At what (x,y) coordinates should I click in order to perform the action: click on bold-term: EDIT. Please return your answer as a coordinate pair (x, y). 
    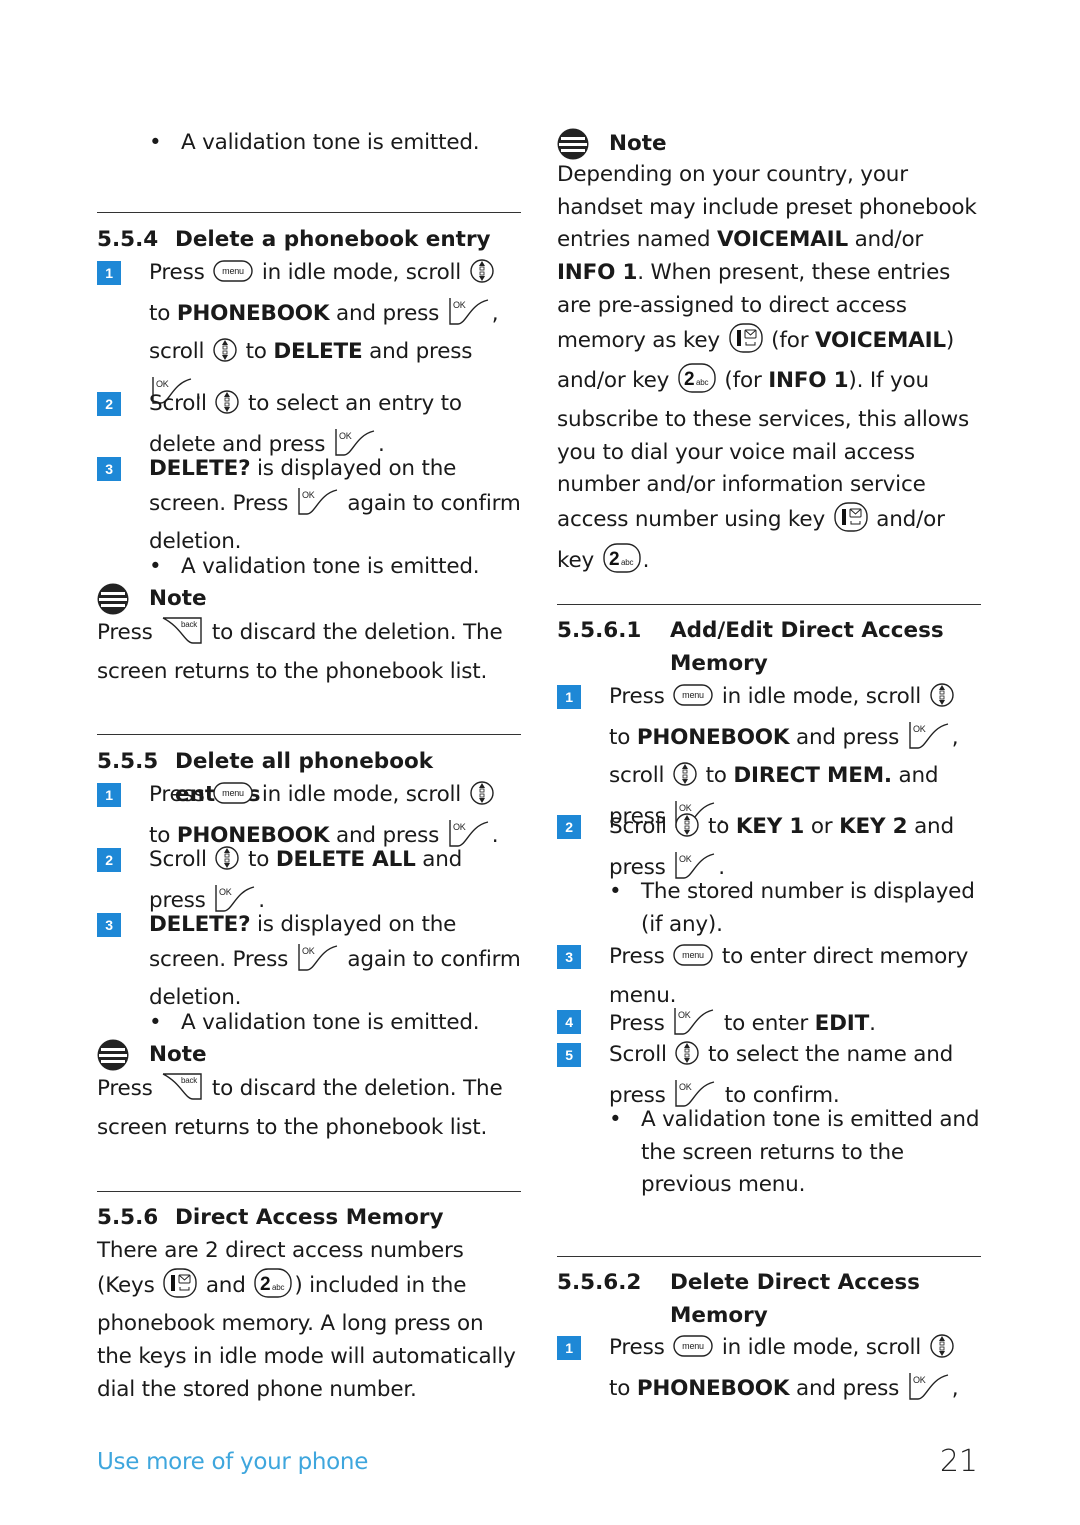
    Looking at the image, I should click on (842, 1023).